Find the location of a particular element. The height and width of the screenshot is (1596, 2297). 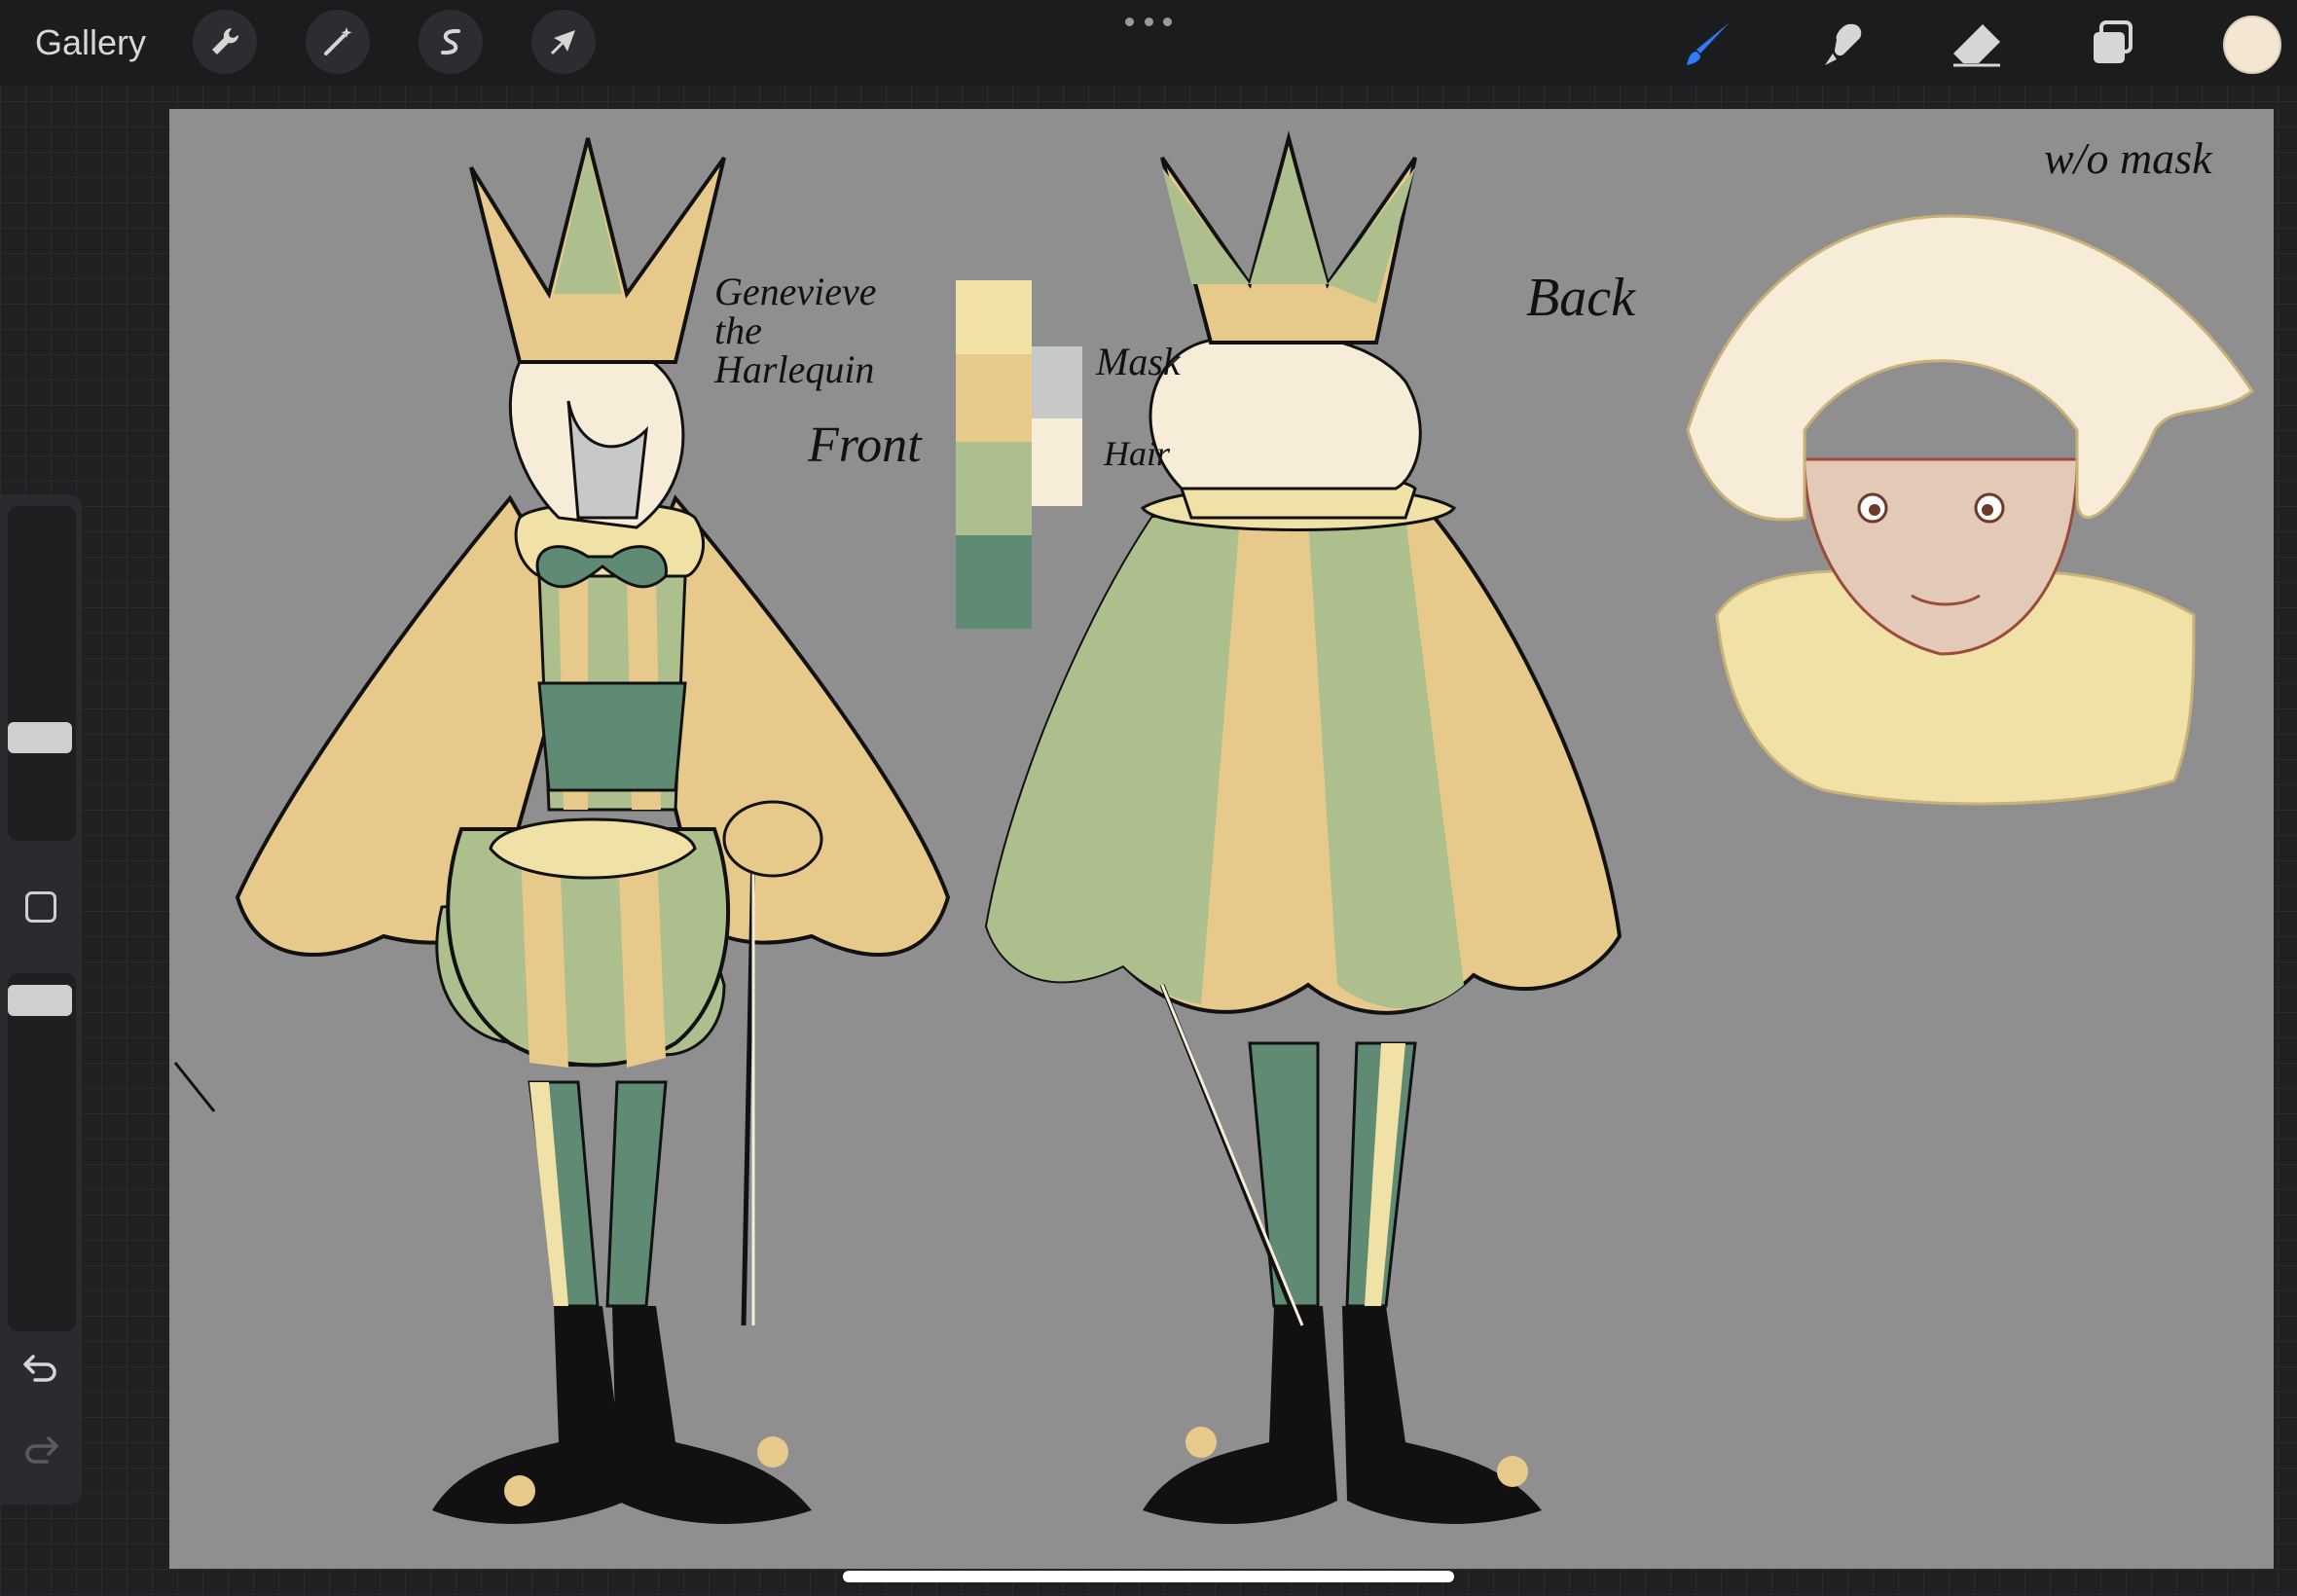

smudge-icon is located at coordinates (1843, 44).